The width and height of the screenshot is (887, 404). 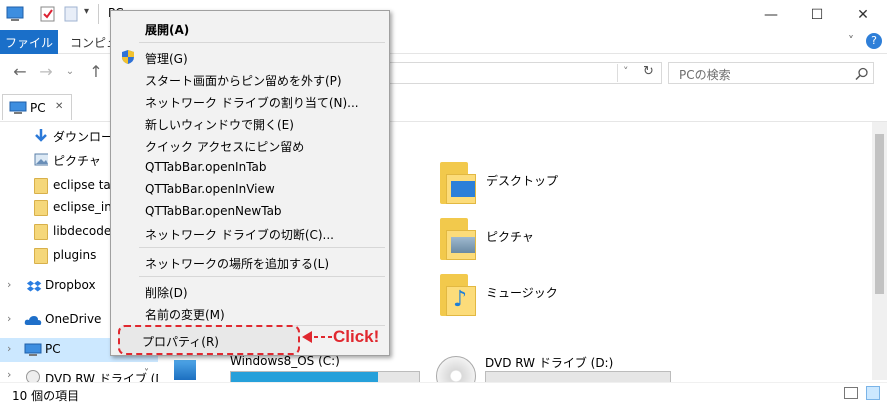 I want to click on maximize-button: ☐, so click(x=817, y=15).